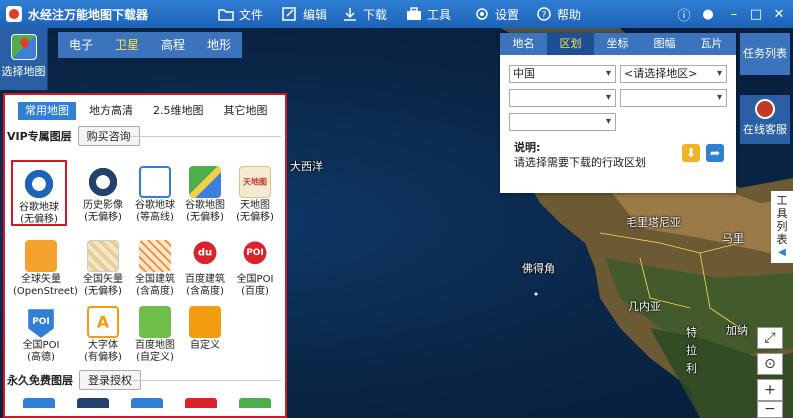 The width and height of the screenshot is (793, 418). I want to click on layer-tianditu: 天地图 天地图 (无偏移), so click(255, 195).